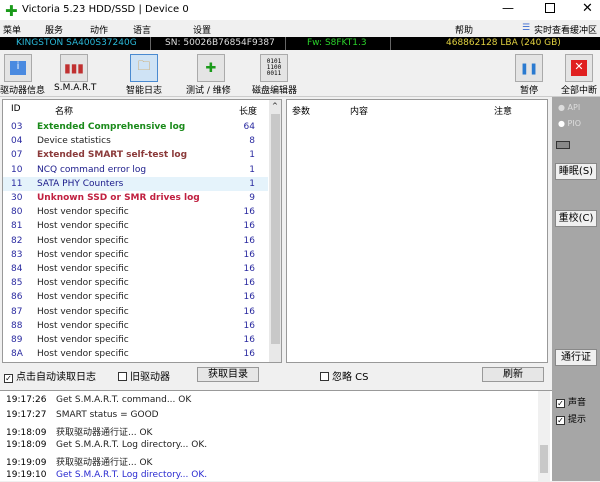 Image resolution: width=600 pixels, height=482 pixels. I want to click on menu-buffer: 实时查看缓冲区, so click(565, 29).